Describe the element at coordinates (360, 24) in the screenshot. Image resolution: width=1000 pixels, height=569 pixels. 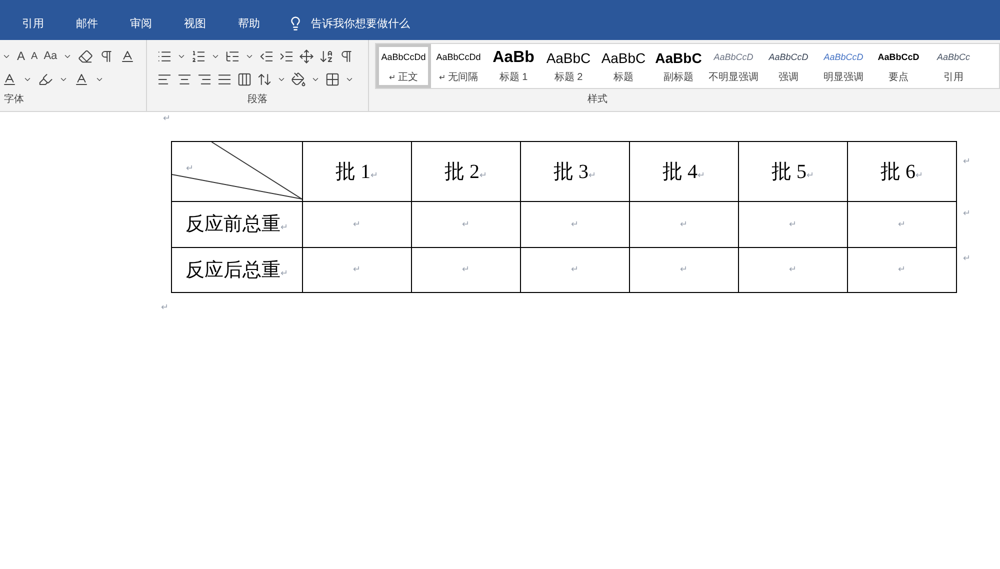
I see `tell-me-field: 告诉我你想要做什么` at that location.